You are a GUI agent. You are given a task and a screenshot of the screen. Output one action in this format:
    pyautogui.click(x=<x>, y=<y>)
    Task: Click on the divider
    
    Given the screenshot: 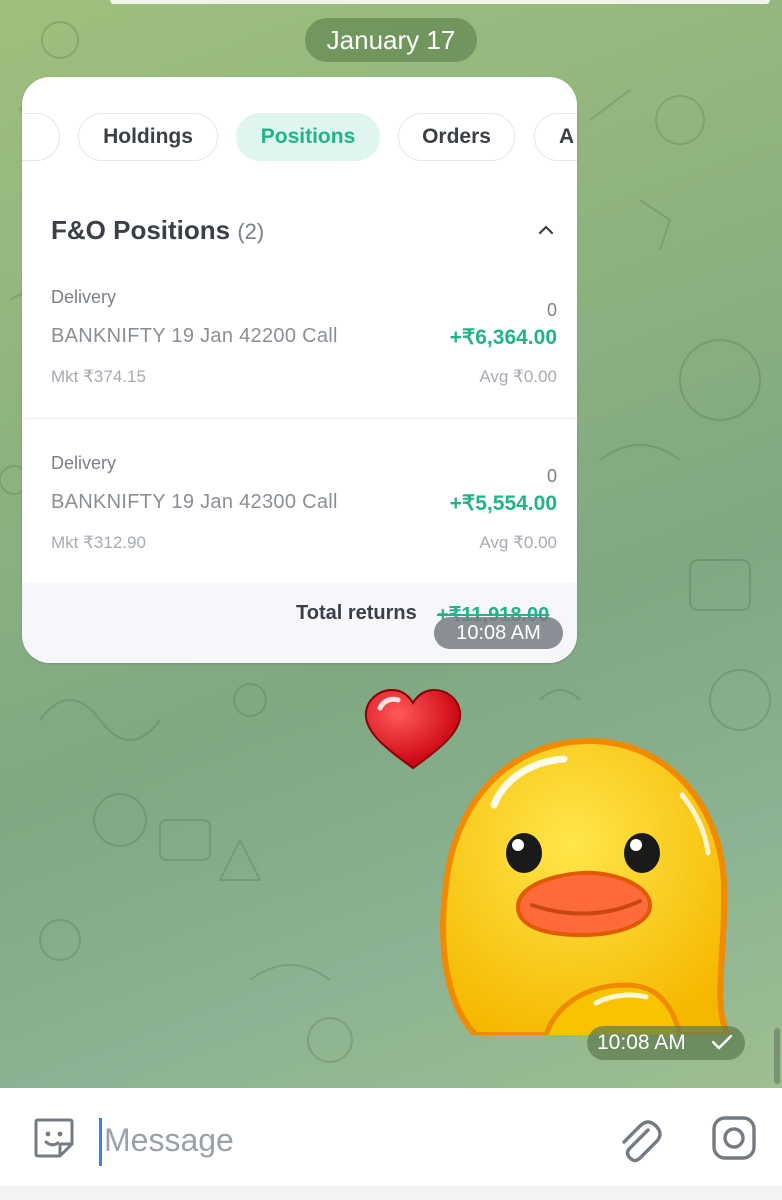 What is the action you would take?
    pyautogui.click(x=299, y=418)
    